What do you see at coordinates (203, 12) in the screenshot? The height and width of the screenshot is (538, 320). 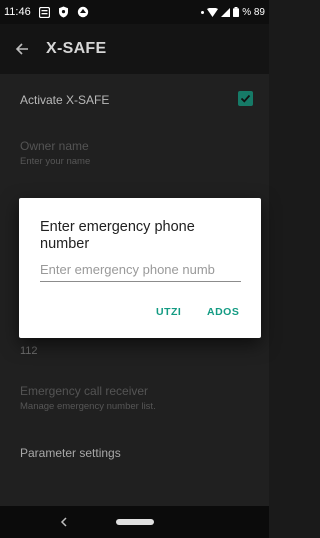 I see `dot-icon` at bounding box center [203, 12].